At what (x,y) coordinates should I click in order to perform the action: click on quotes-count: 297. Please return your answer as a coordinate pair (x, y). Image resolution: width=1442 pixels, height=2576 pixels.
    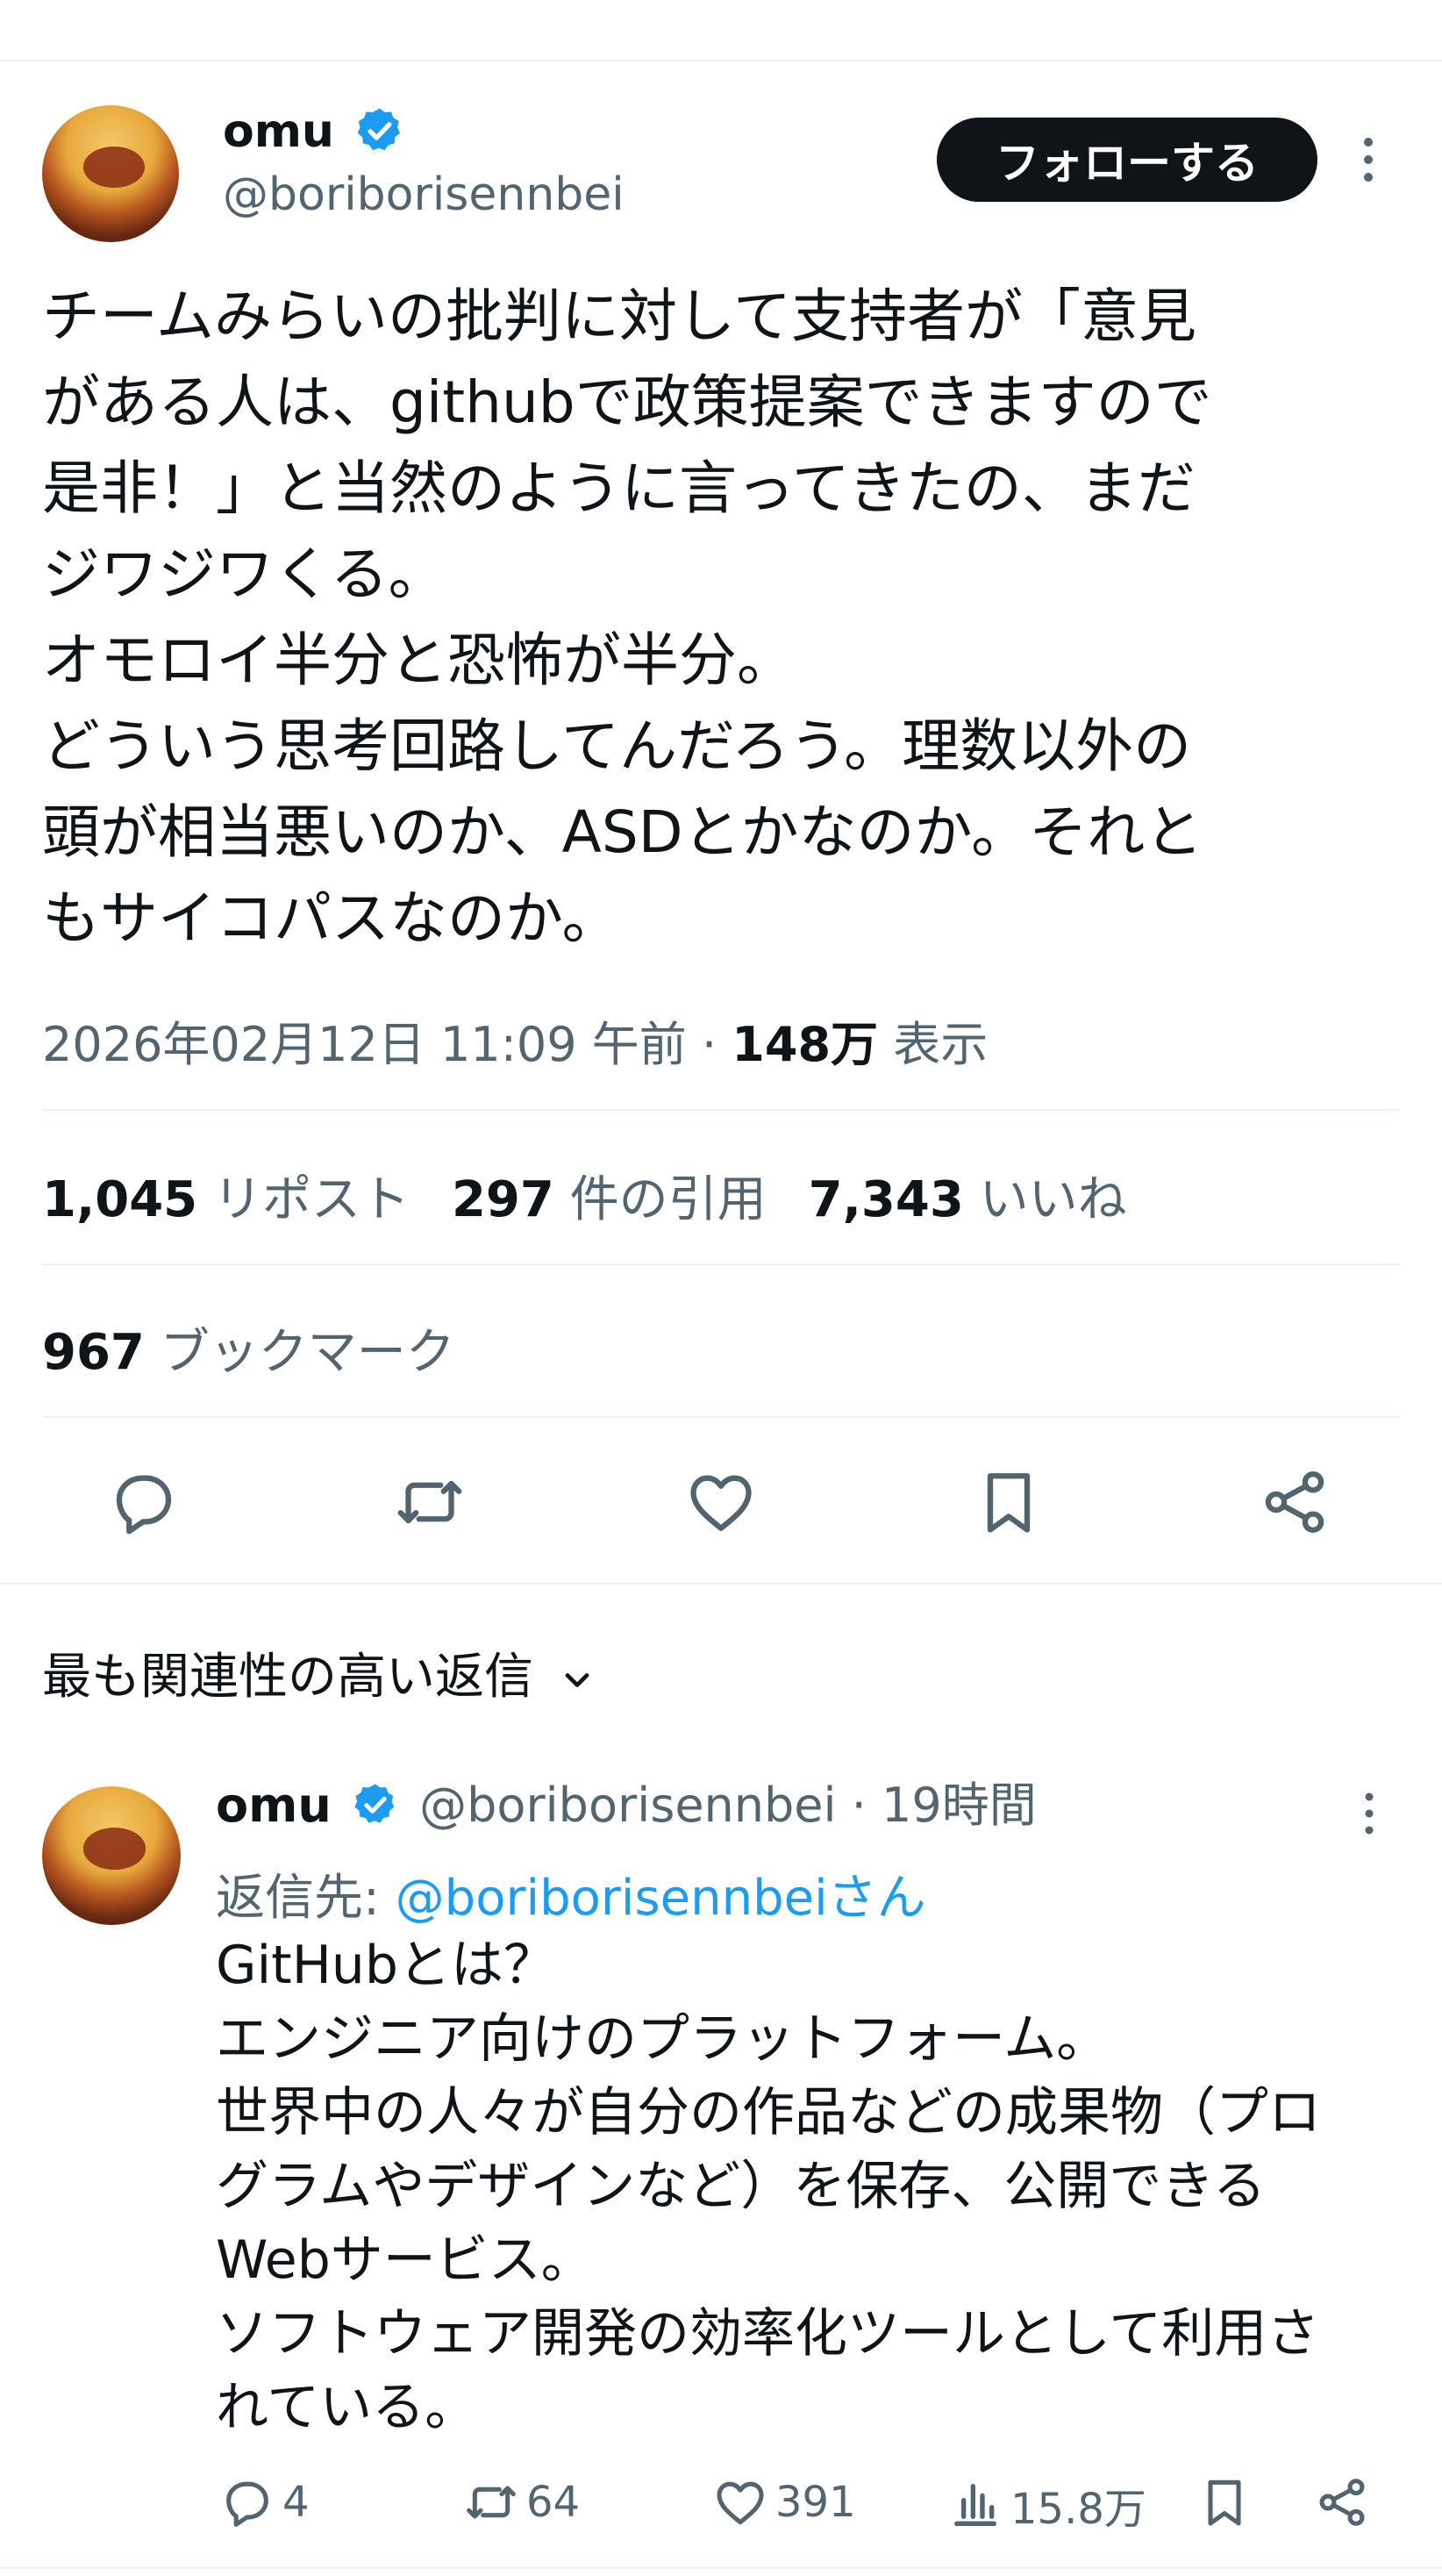
    Looking at the image, I should click on (502, 1199).